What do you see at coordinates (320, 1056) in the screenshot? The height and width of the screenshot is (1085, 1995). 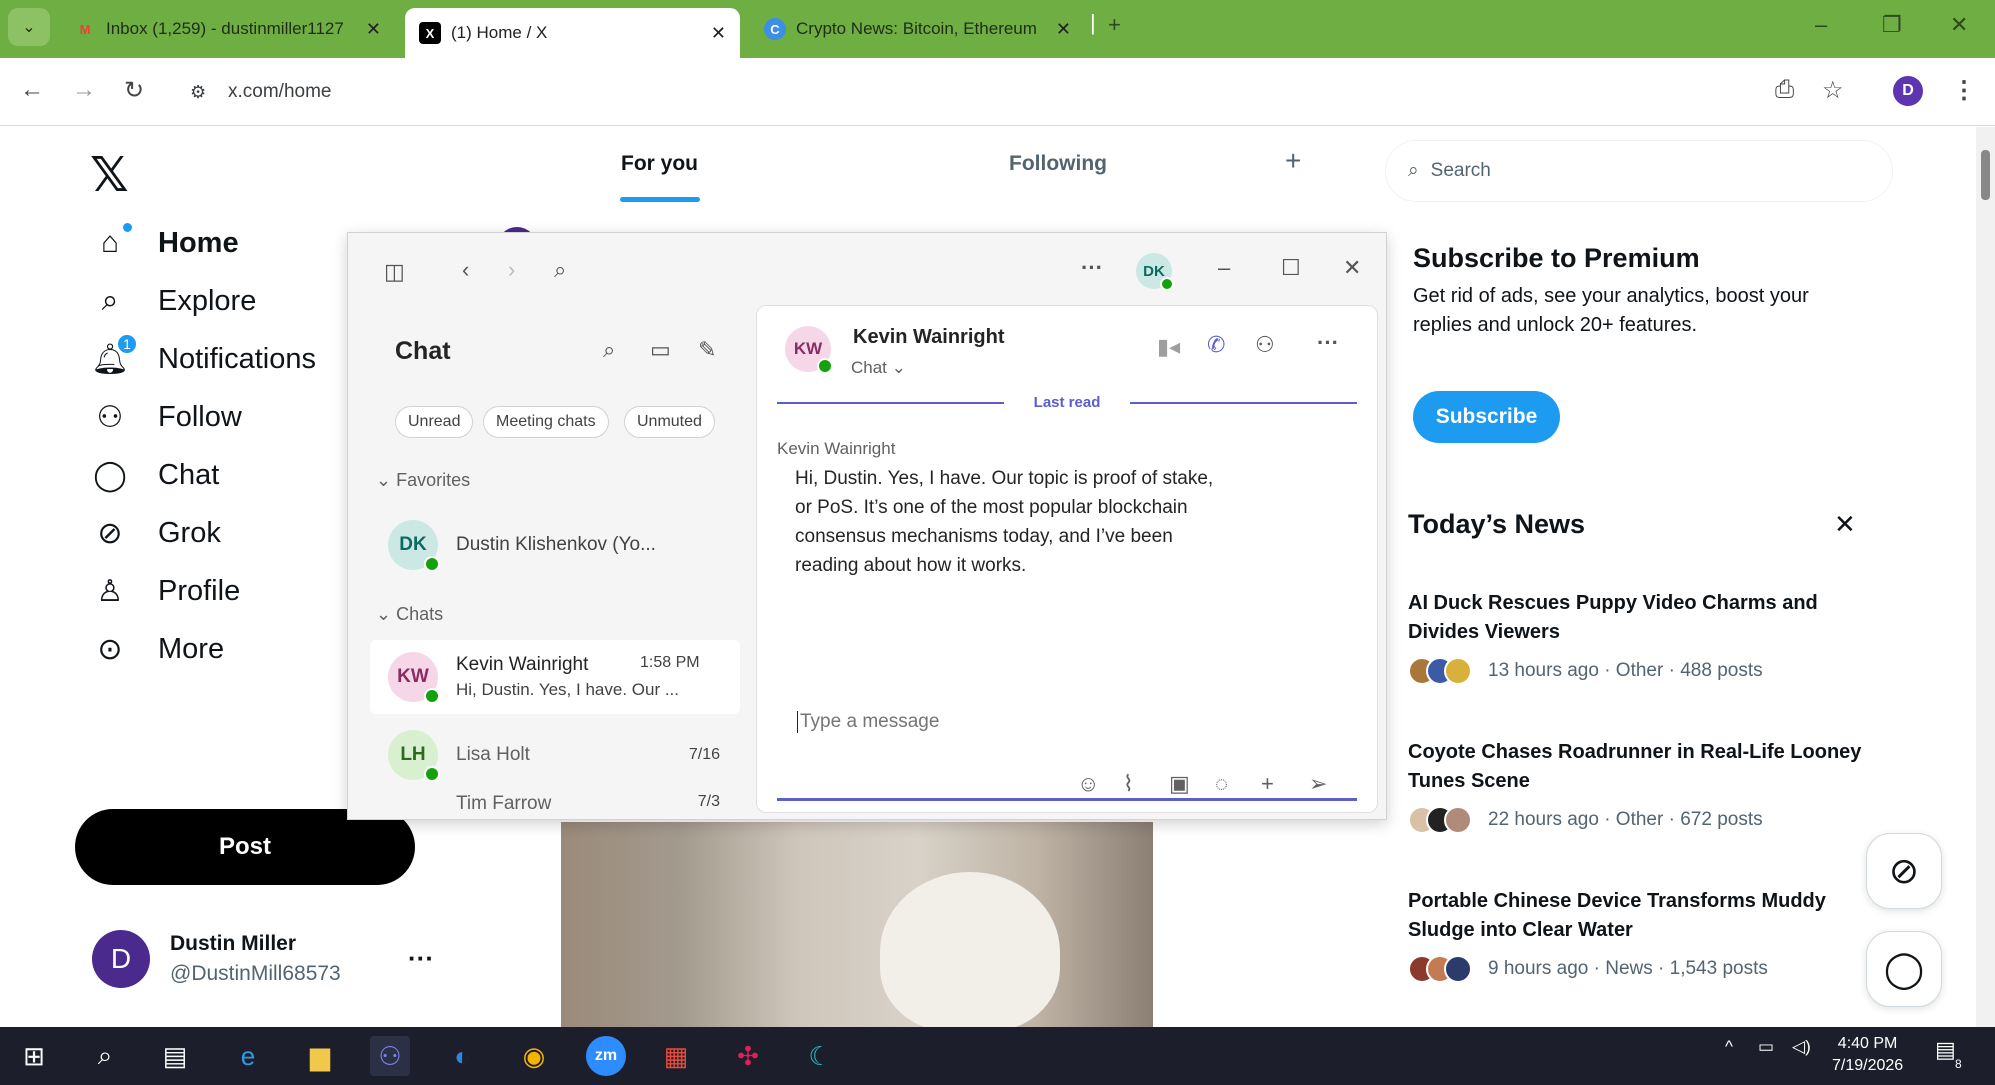 I see `file-explorer-icon: ▆` at bounding box center [320, 1056].